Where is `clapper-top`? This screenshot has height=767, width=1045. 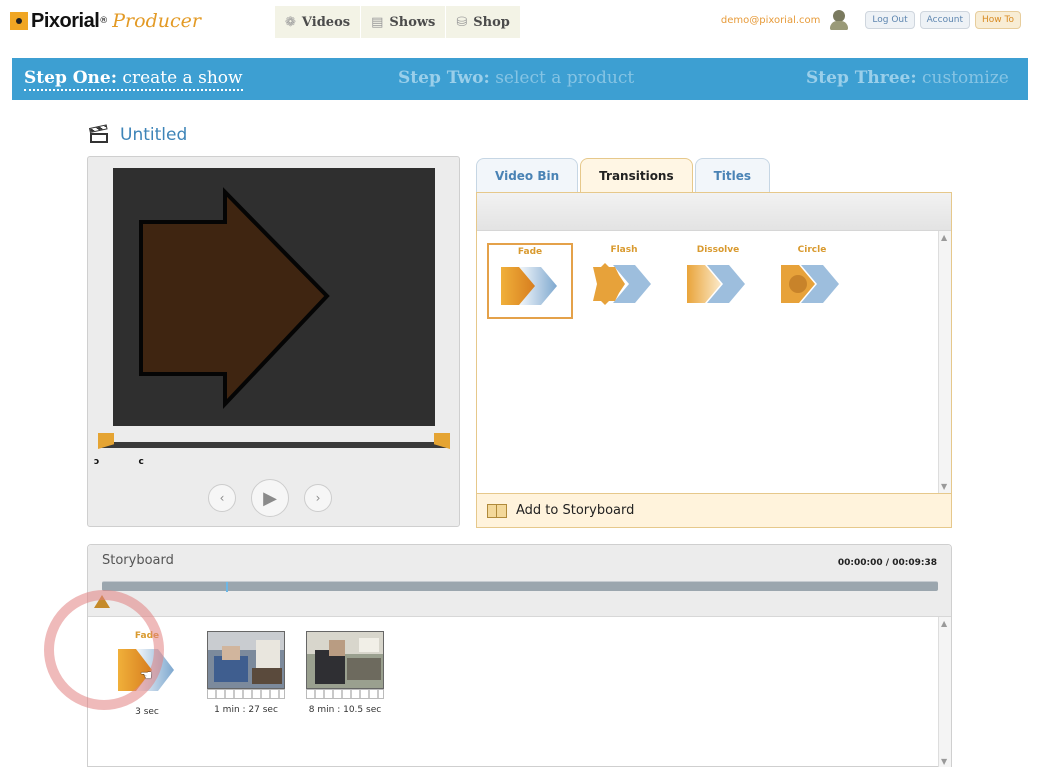
clapper-top is located at coordinates (98, 128).